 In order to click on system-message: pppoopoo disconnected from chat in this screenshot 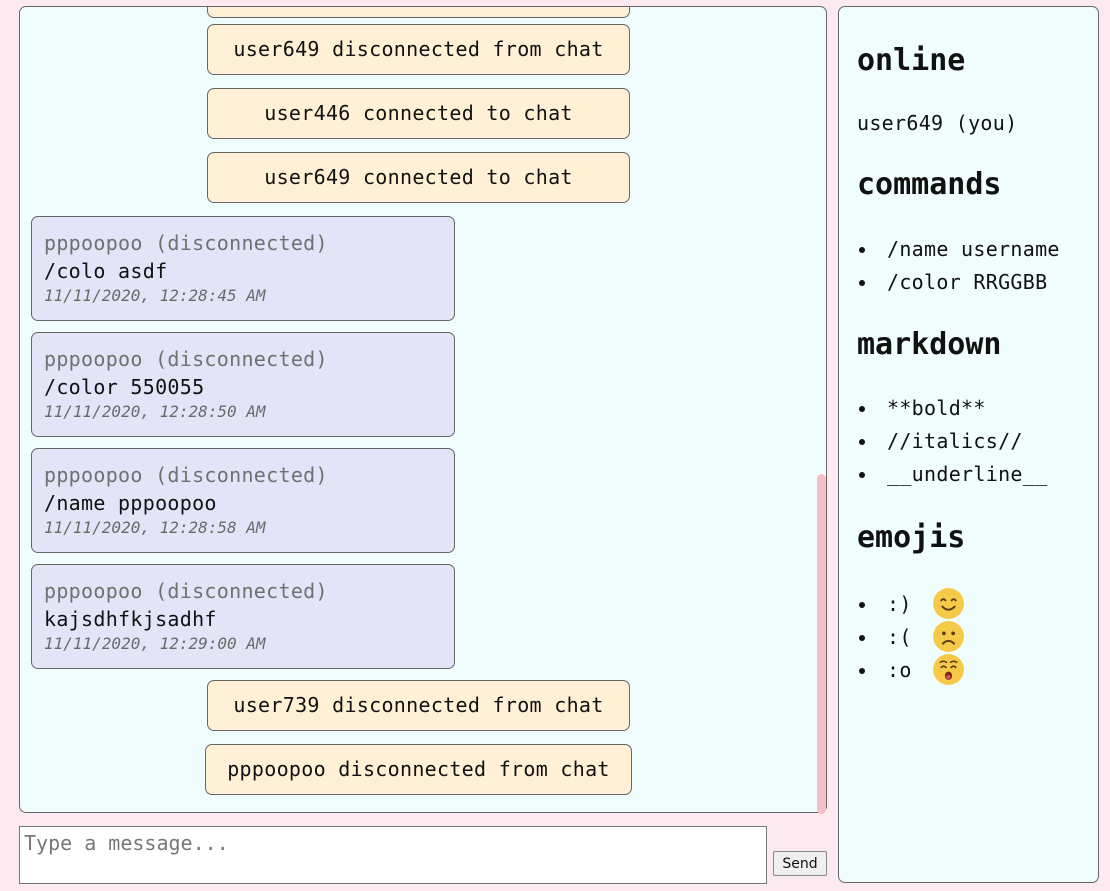, I will do `click(418, 769)`.